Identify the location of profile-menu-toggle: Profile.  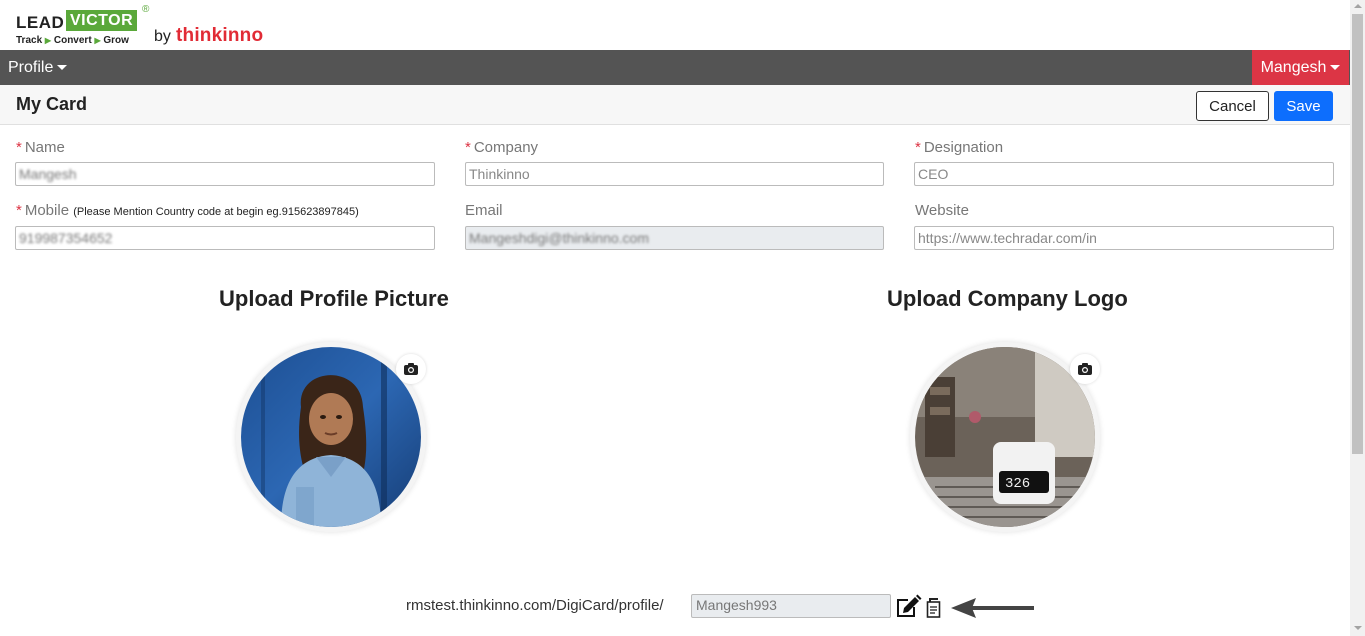
(38, 67).